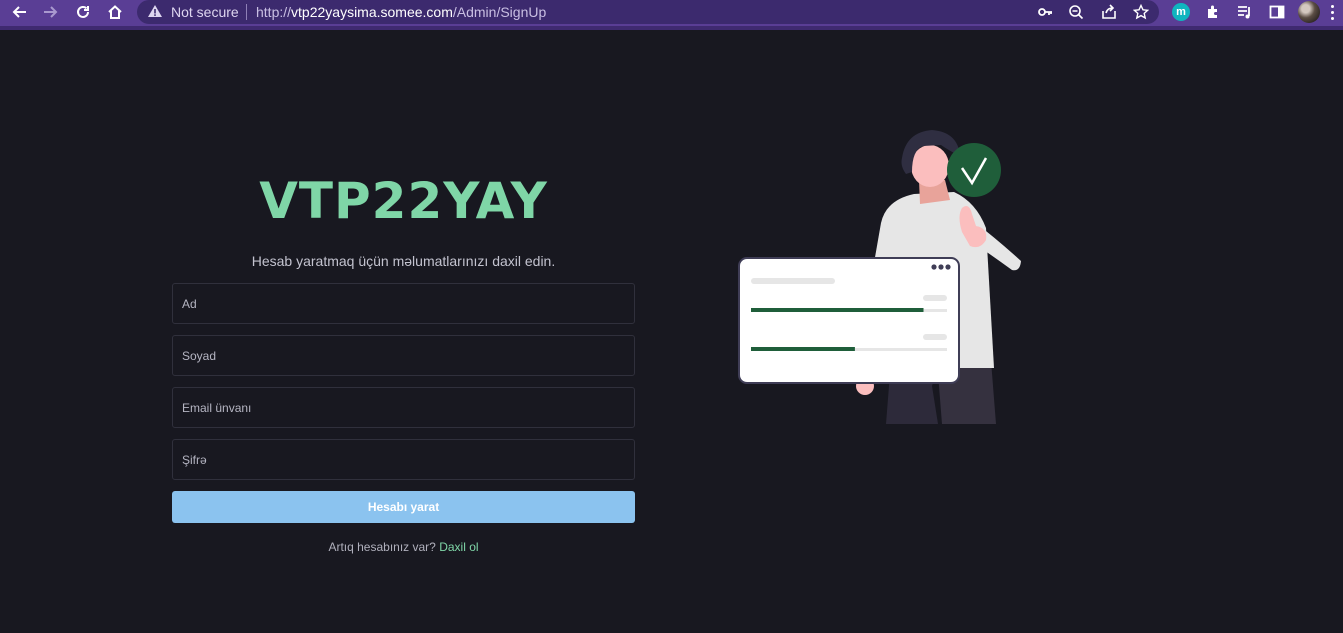 Image resolution: width=1343 pixels, height=633 pixels. Describe the element at coordinates (1076, 12) in the screenshot. I see `zoom-out-icon` at that location.